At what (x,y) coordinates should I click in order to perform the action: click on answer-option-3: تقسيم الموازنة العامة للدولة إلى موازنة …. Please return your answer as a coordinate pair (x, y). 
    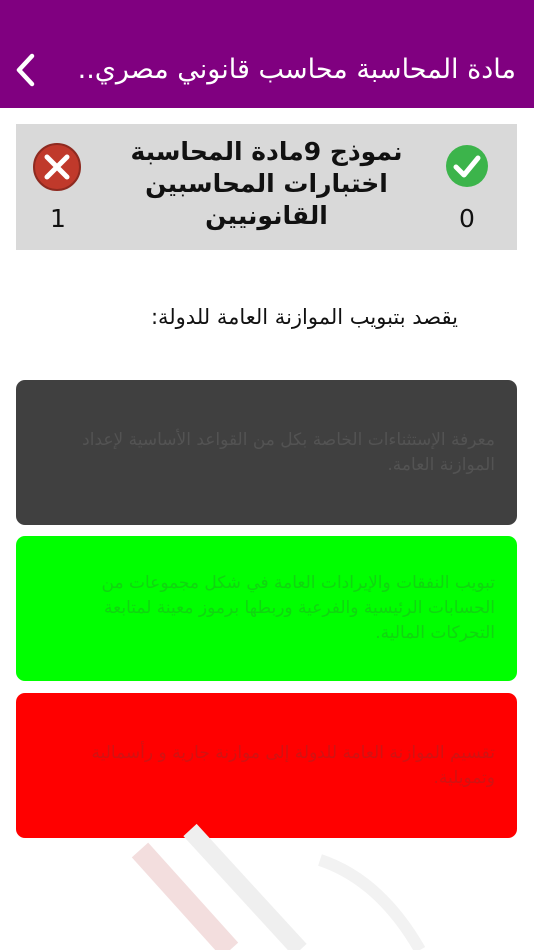
    Looking at the image, I should click on (266, 765).